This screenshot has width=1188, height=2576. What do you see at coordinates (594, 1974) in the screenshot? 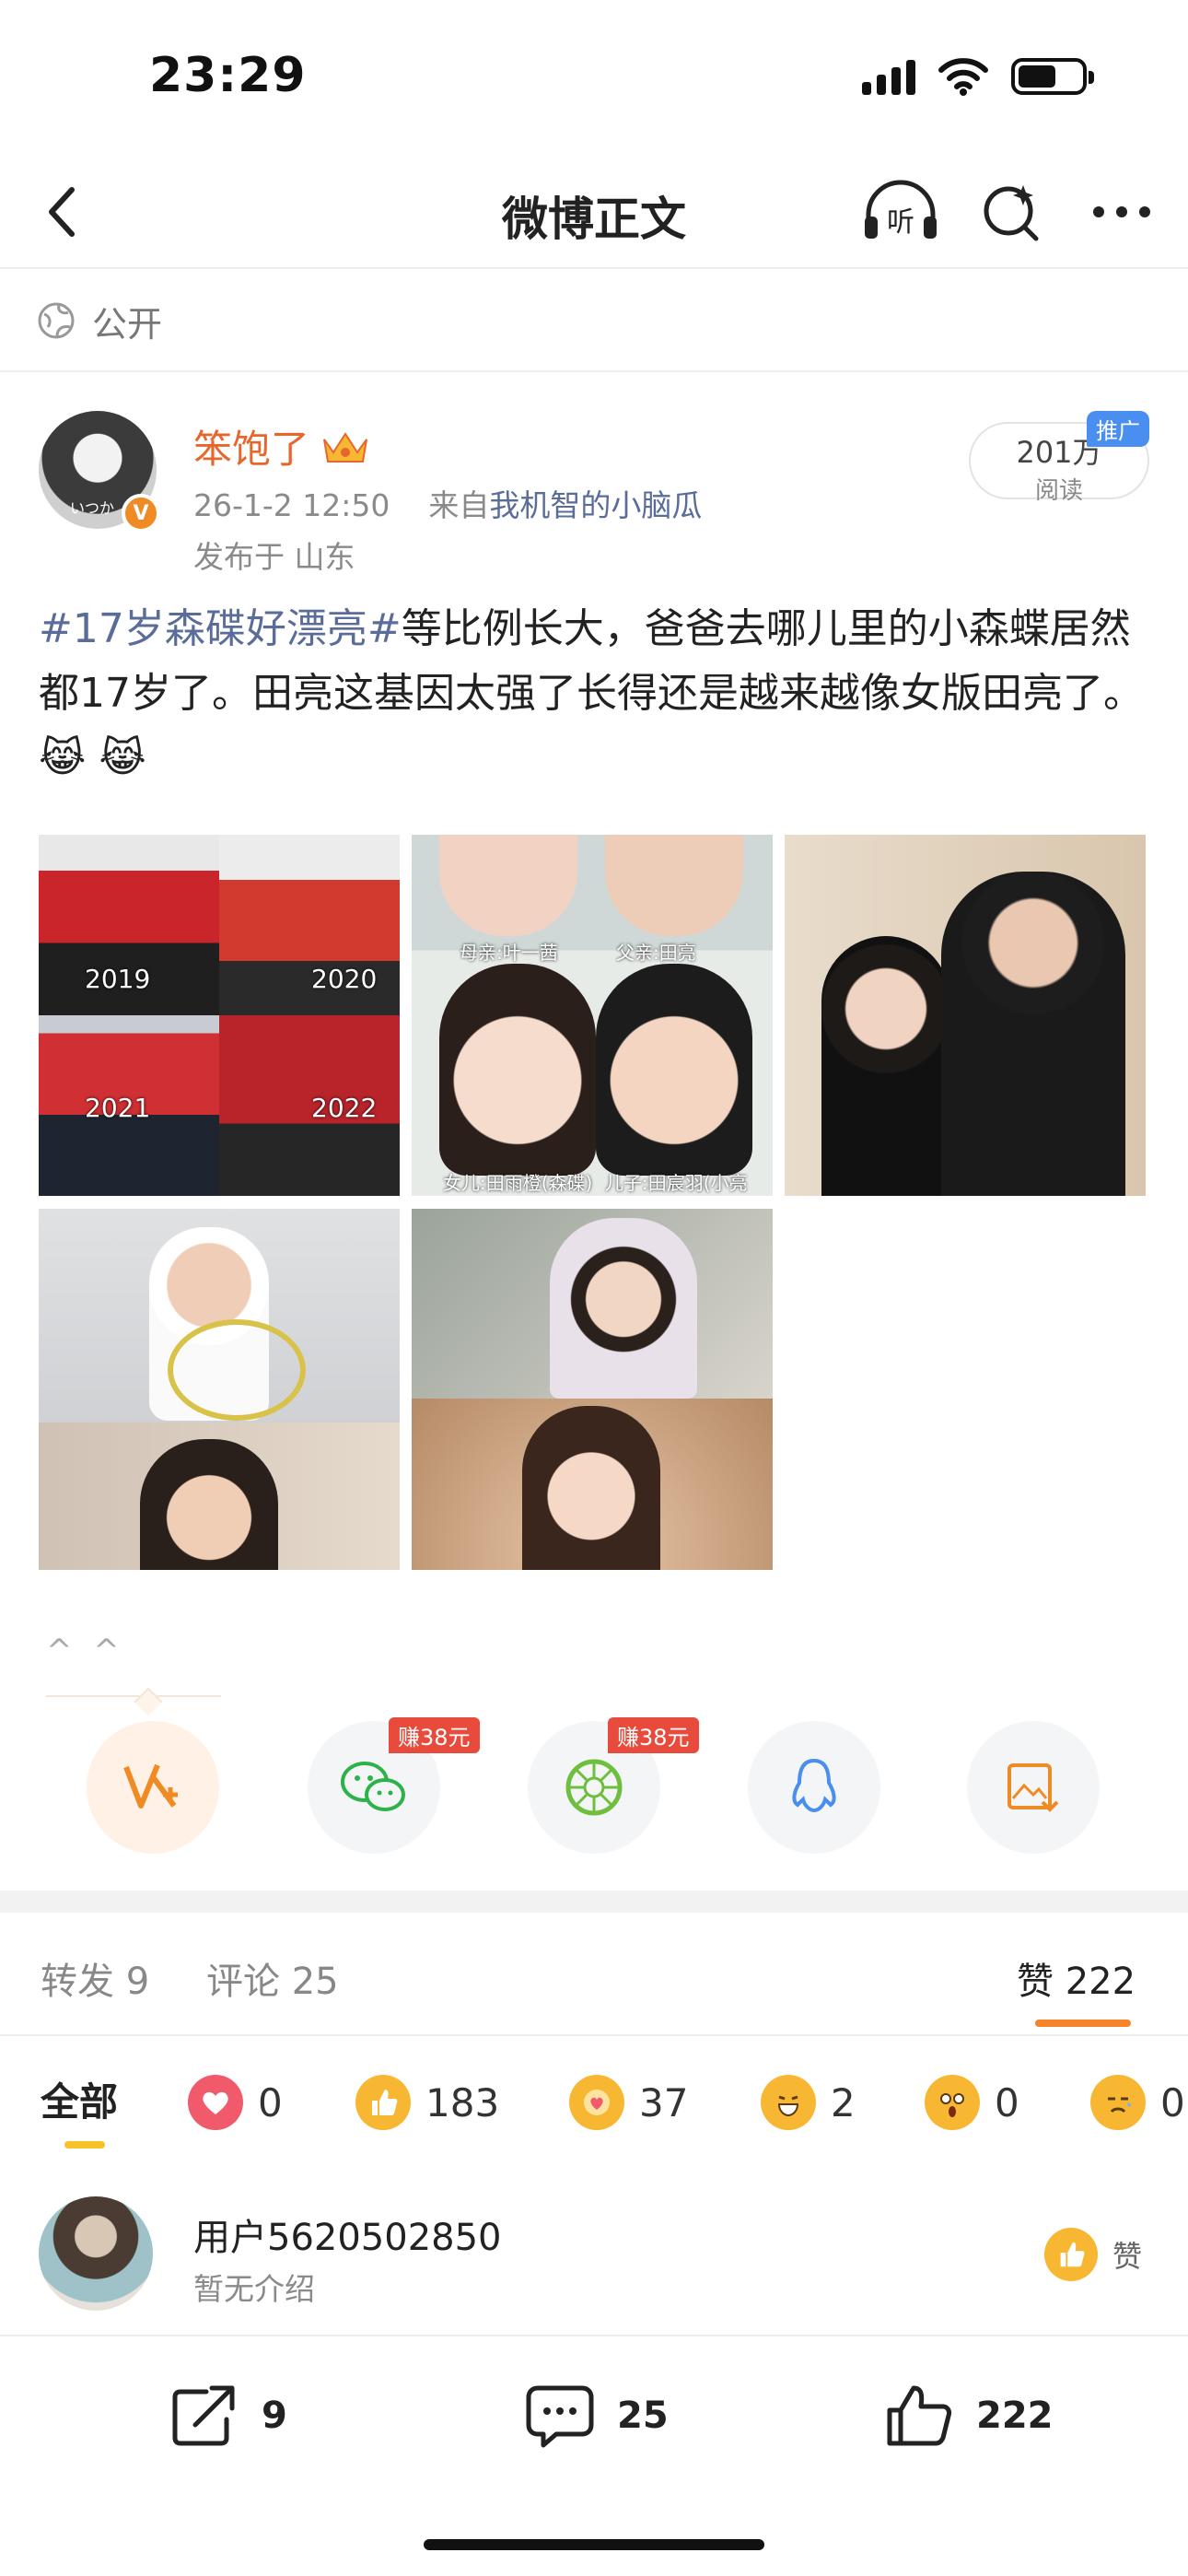
I see `stat-tabs: 转发 9 评论 25 赞 222` at bounding box center [594, 1974].